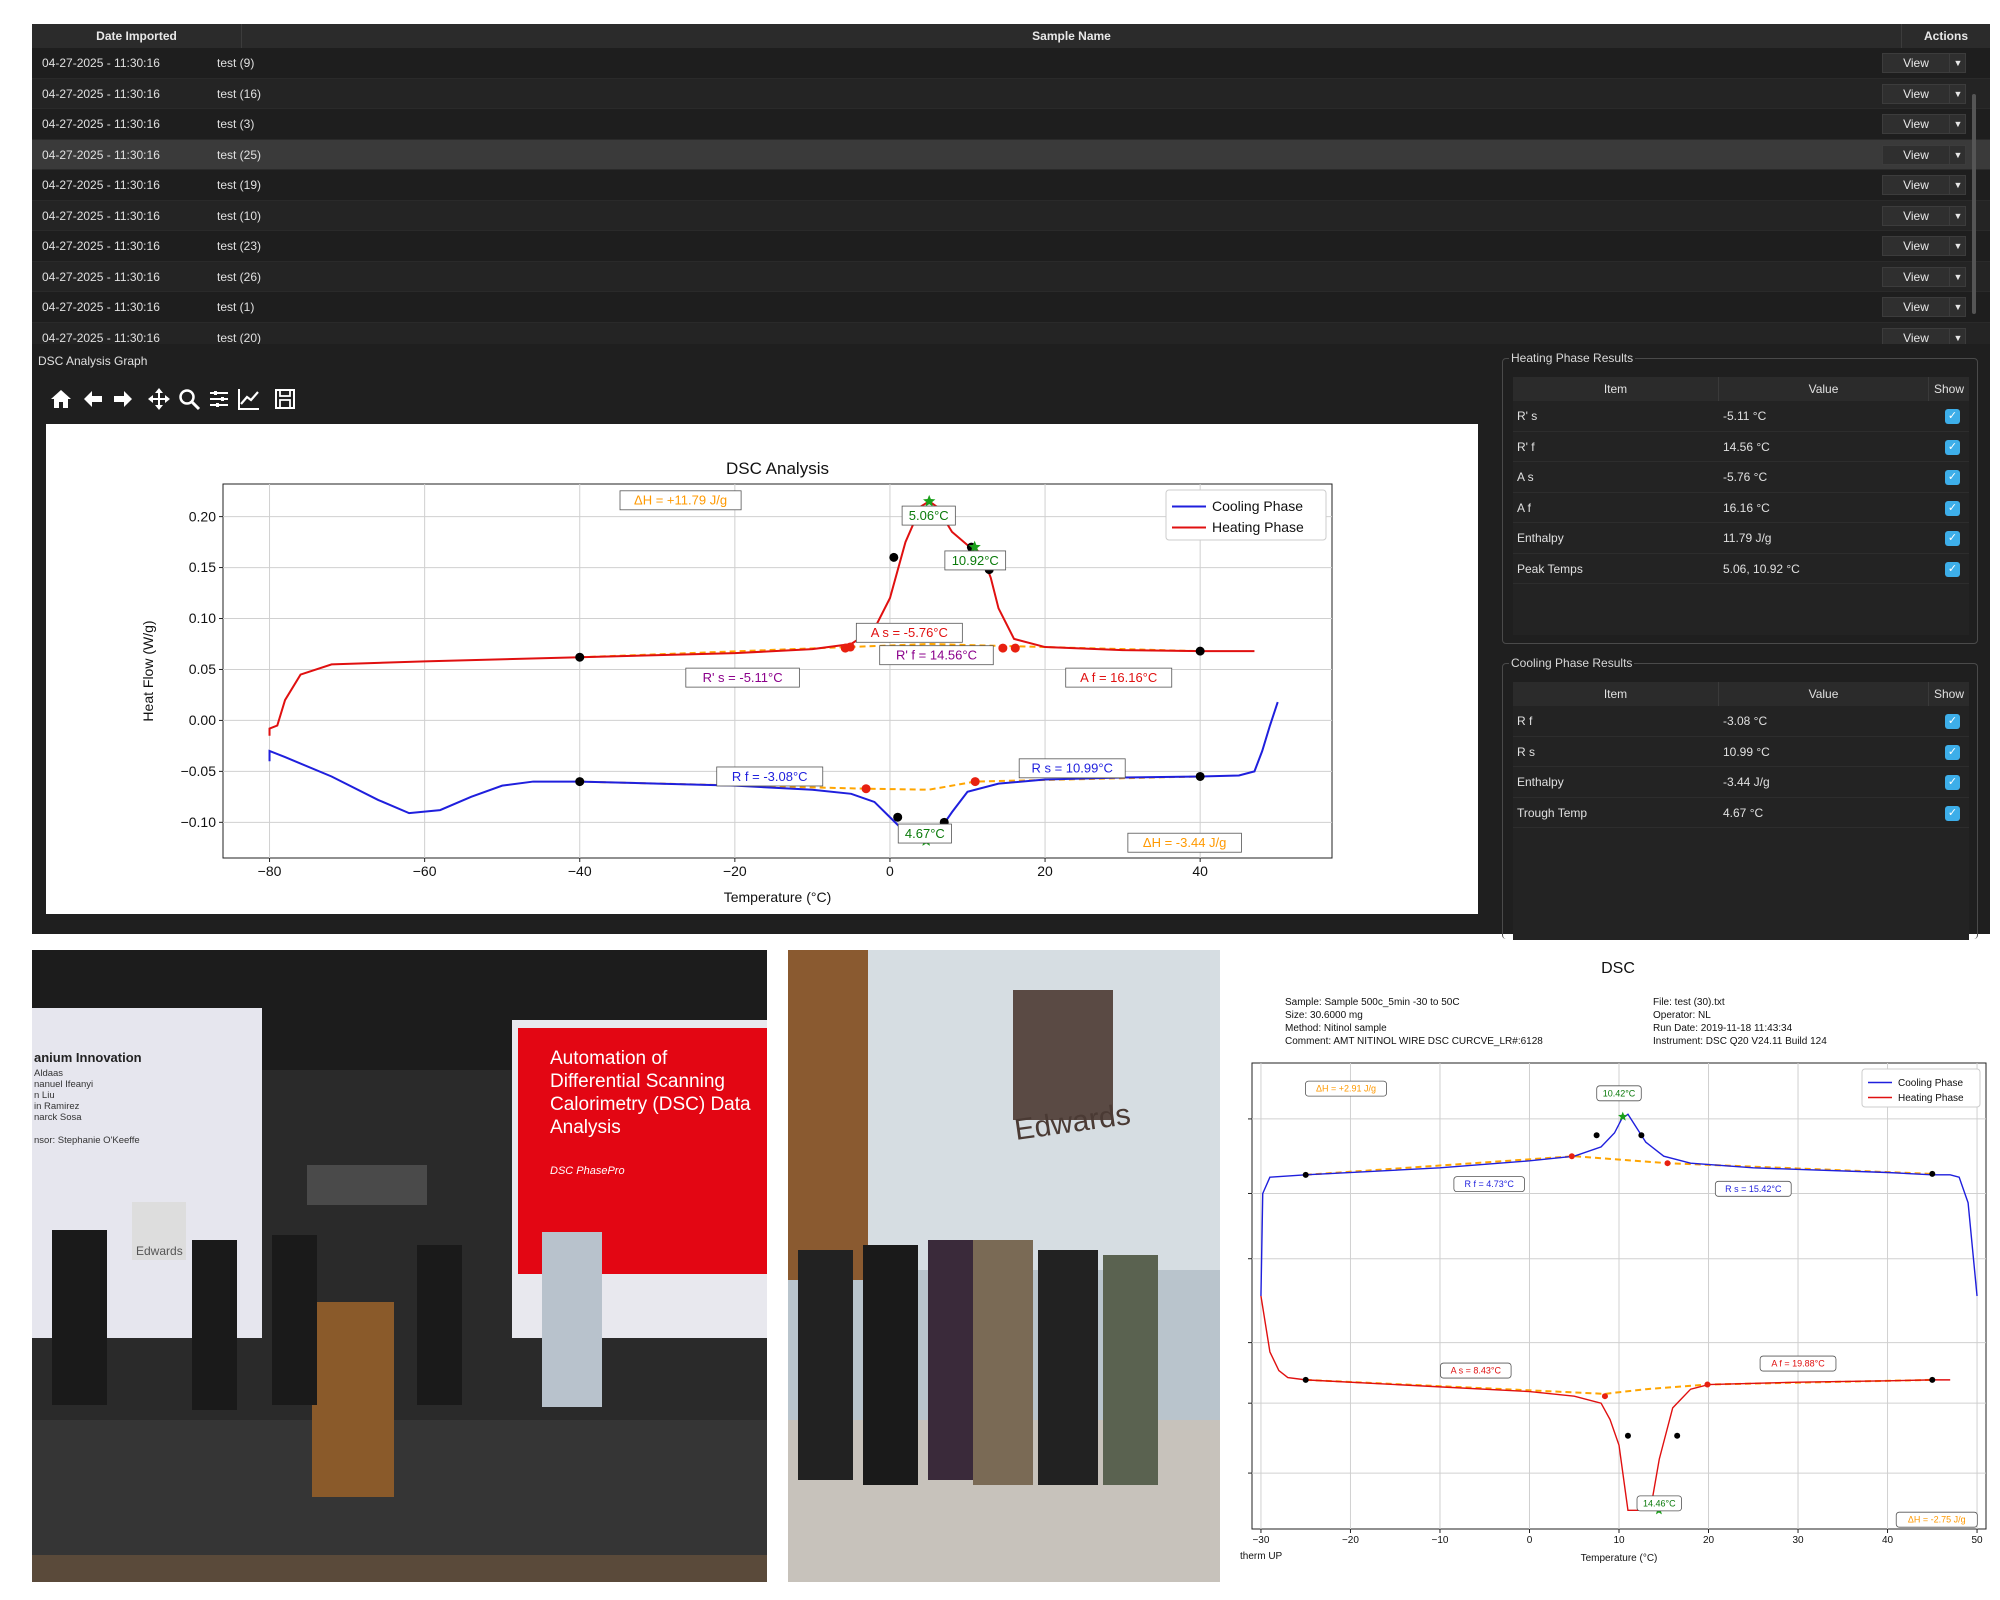 Image resolution: width=2000 pixels, height=1600 pixels. Describe the element at coordinates (1072, 36) in the screenshot. I see `col-sample-name: Sample Name` at that location.